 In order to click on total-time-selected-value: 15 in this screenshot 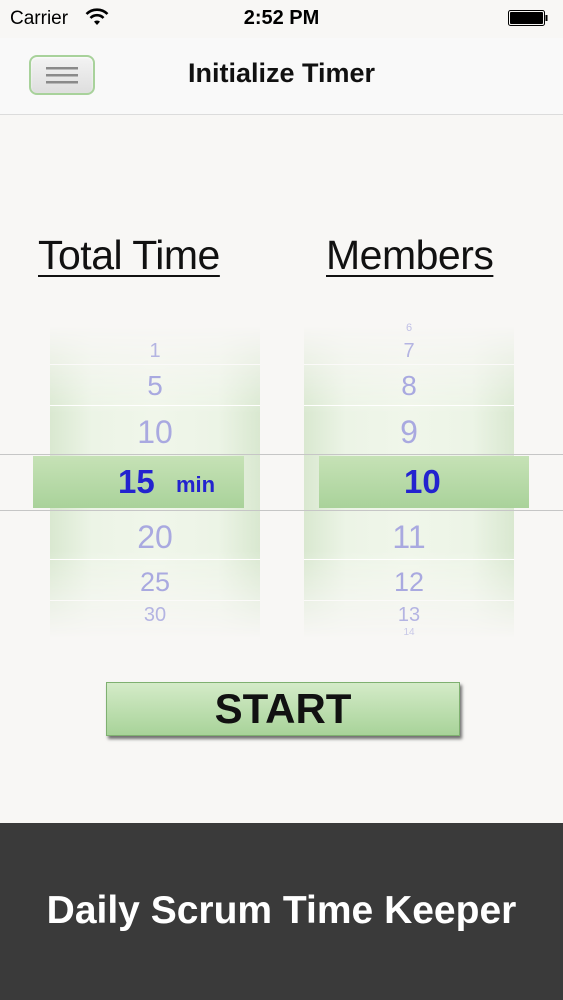, I will do `click(136, 481)`.